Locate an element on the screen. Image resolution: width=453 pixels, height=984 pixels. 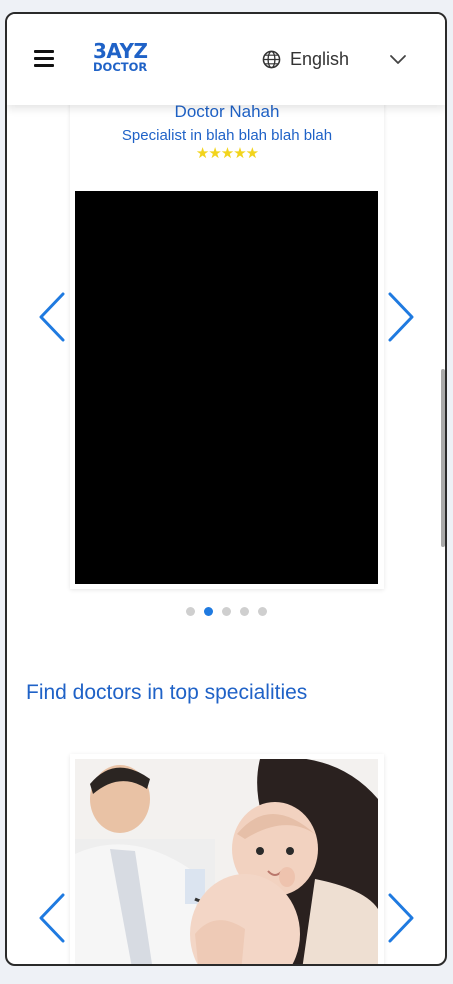
logo: 3AYZ DOCTOR is located at coordinates (123, 61).